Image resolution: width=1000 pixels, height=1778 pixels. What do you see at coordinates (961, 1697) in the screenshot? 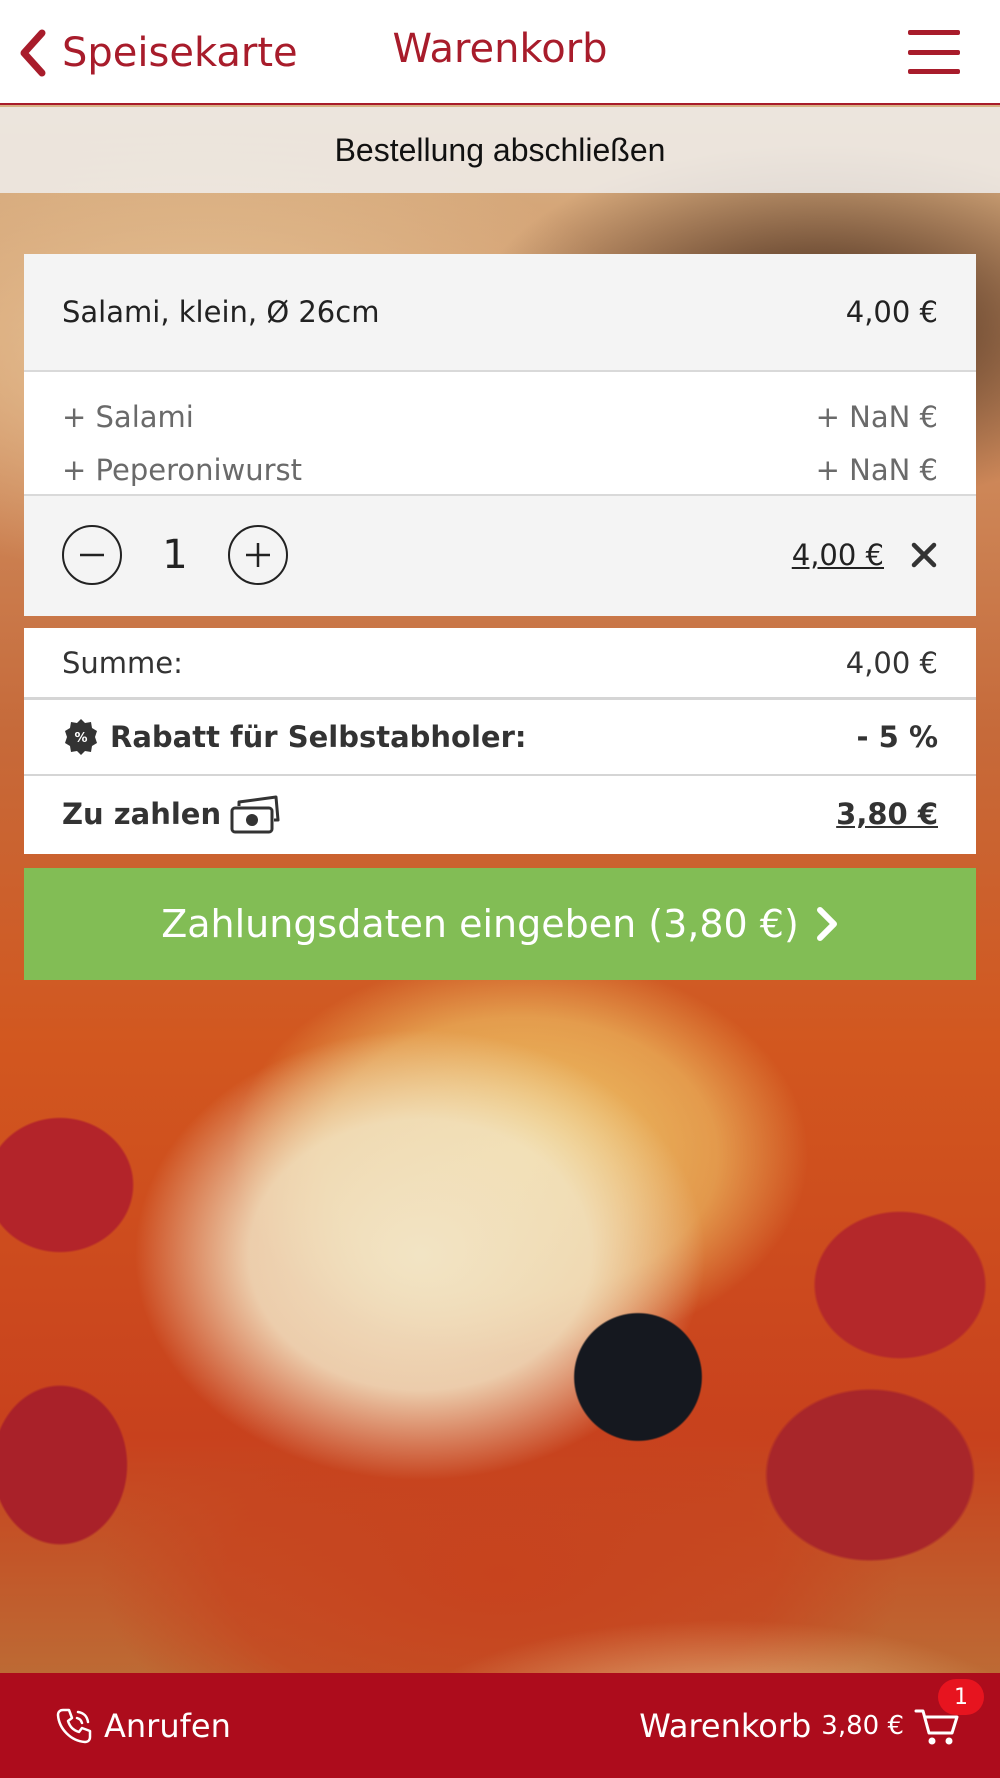
I see `cart-count-badge: 1` at bounding box center [961, 1697].